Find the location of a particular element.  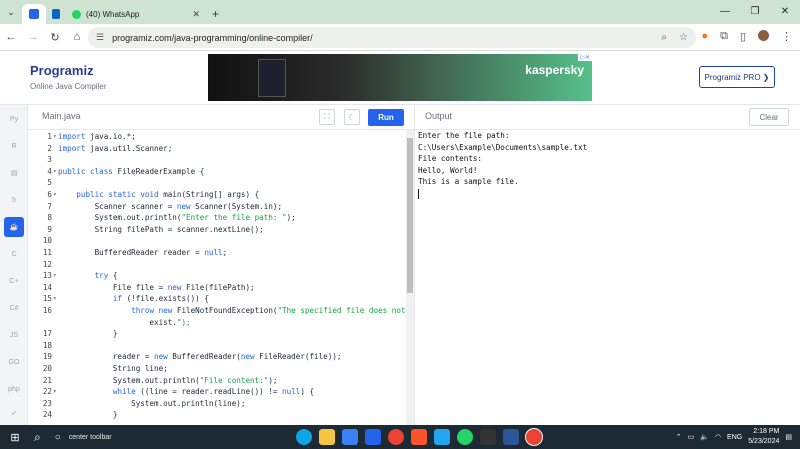

code-line: 21 System.out.println("File content:"); is located at coordinates (217, 381).